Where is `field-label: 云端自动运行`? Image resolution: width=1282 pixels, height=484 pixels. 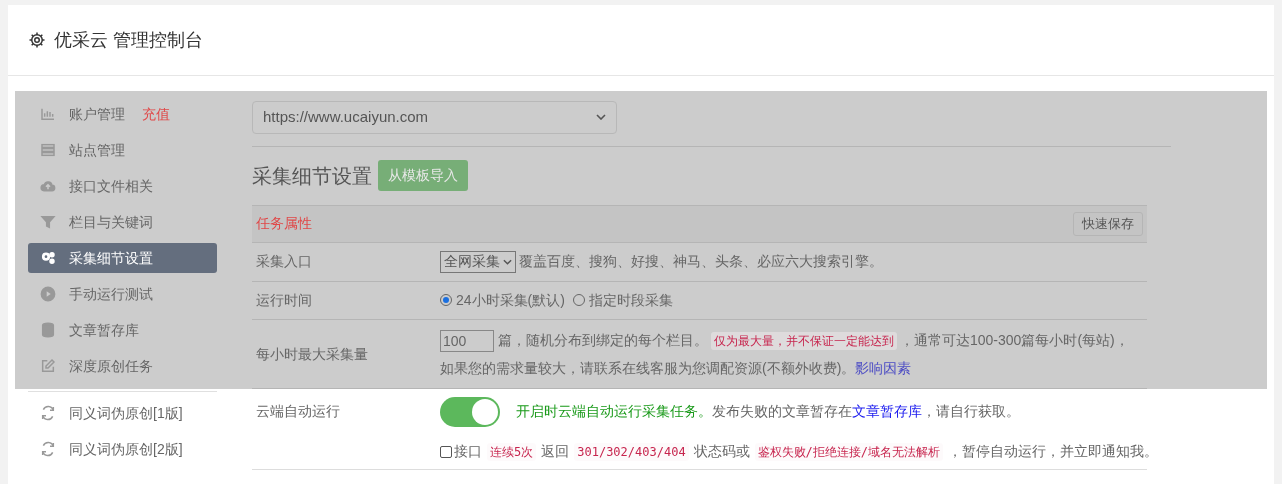 field-label: 云端自动运行 is located at coordinates (298, 411).